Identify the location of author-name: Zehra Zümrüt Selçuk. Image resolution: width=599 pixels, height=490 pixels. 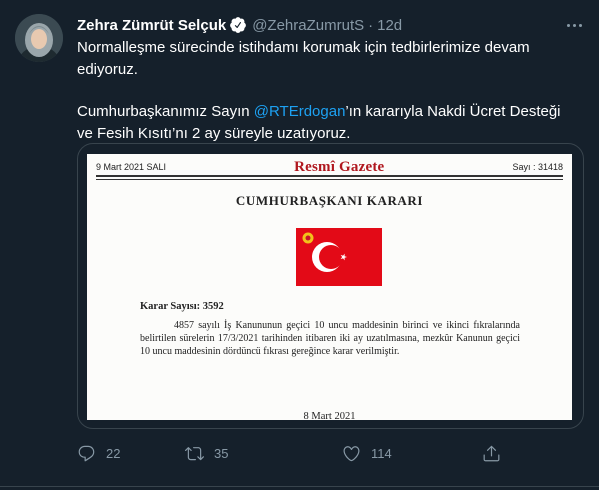
(151, 25).